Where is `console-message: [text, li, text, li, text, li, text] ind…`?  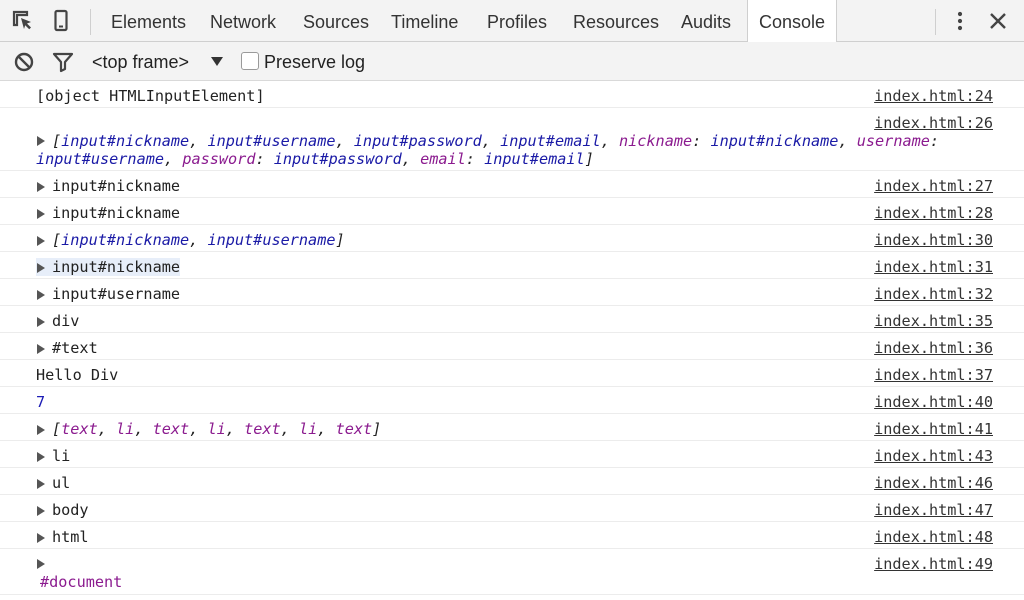
console-message: [text, li, text, li, text, li, text] ind… is located at coordinates (512, 427).